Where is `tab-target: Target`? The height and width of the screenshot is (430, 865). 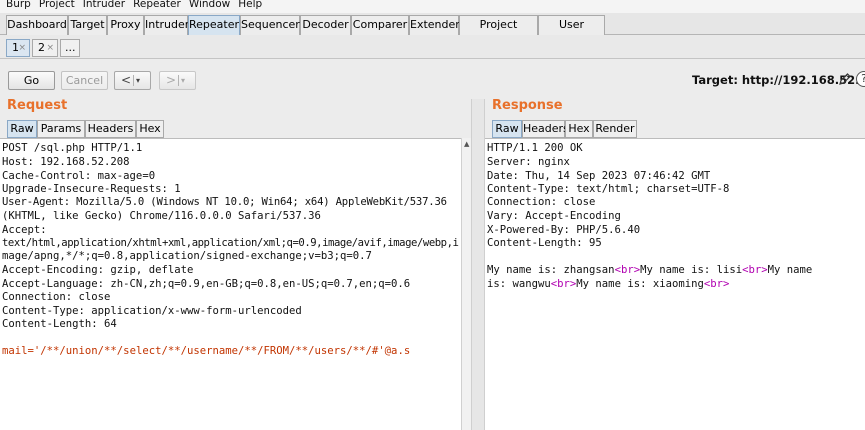 tab-target: Target is located at coordinates (87, 25).